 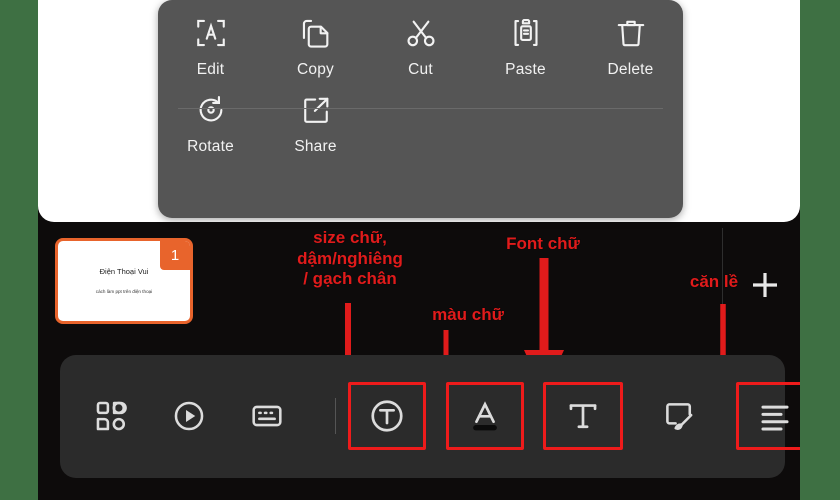 I want to click on toolbar-button-play, so click(x=189, y=416).